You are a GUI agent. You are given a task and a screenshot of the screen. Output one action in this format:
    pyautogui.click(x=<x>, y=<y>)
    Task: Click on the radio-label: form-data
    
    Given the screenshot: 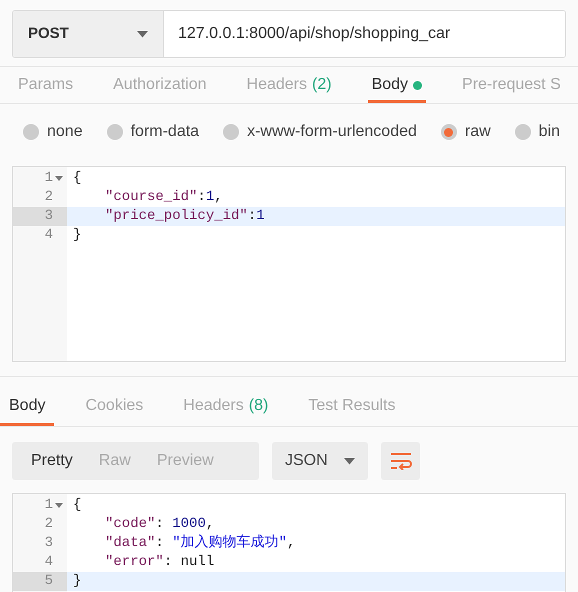 What is the action you would take?
    pyautogui.click(x=165, y=132)
    